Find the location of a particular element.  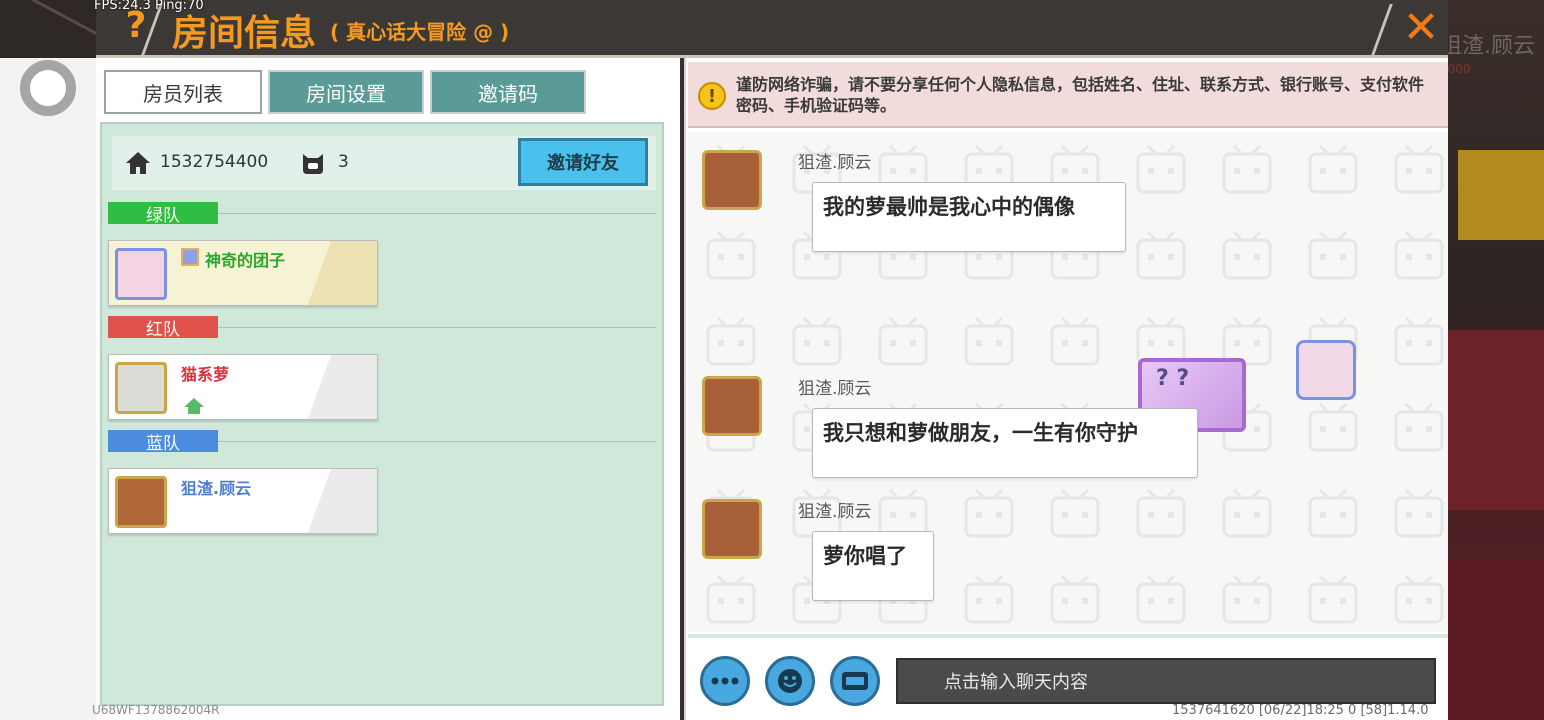

emoji-icon is located at coordinates (790, 681).